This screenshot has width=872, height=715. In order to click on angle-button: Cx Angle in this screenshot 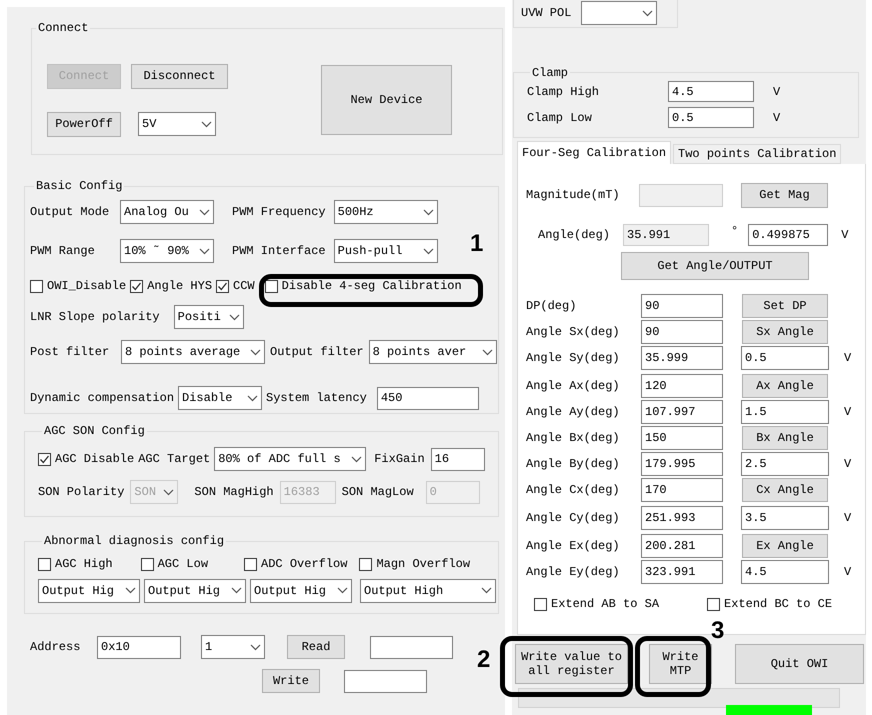, I will do `click(785, 490)`.